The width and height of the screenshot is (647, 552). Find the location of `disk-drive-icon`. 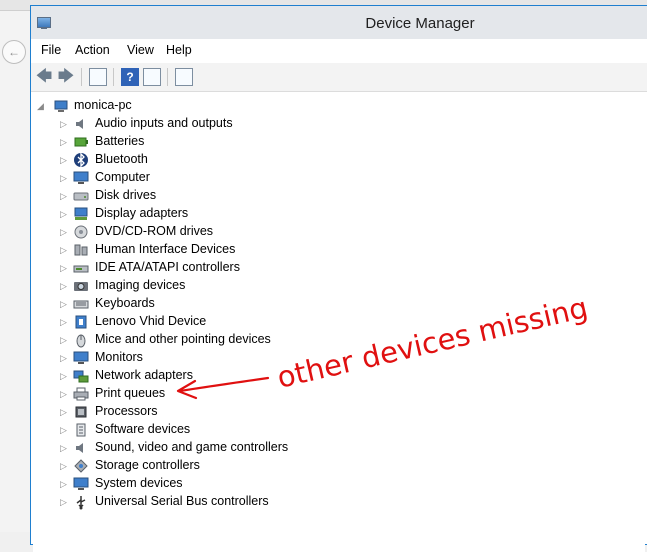

disk-drive-icon is located at coordinates (81, 196).